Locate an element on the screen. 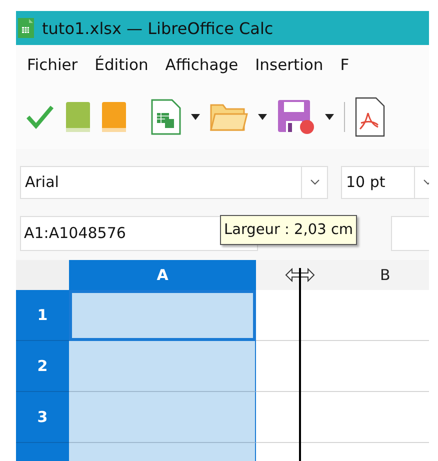 Image resolution: width=438 pixels, height=461 pixels. checkmark-icon is located at coordinates (40, 117).